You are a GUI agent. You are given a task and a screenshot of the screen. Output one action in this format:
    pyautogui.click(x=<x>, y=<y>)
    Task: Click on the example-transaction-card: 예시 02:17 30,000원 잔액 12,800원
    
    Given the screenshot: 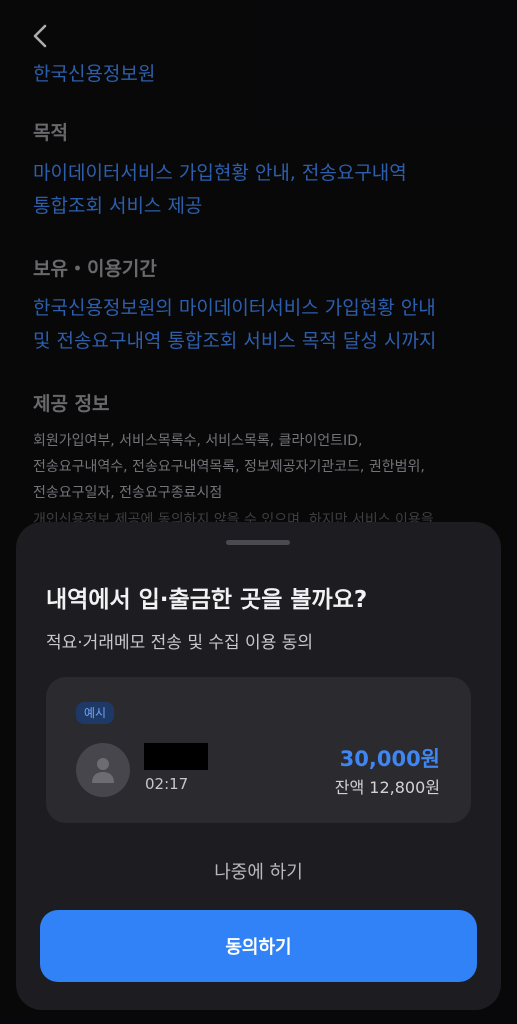 What is the action you would take?
    pyautogui.click(x=258, y=750)
    